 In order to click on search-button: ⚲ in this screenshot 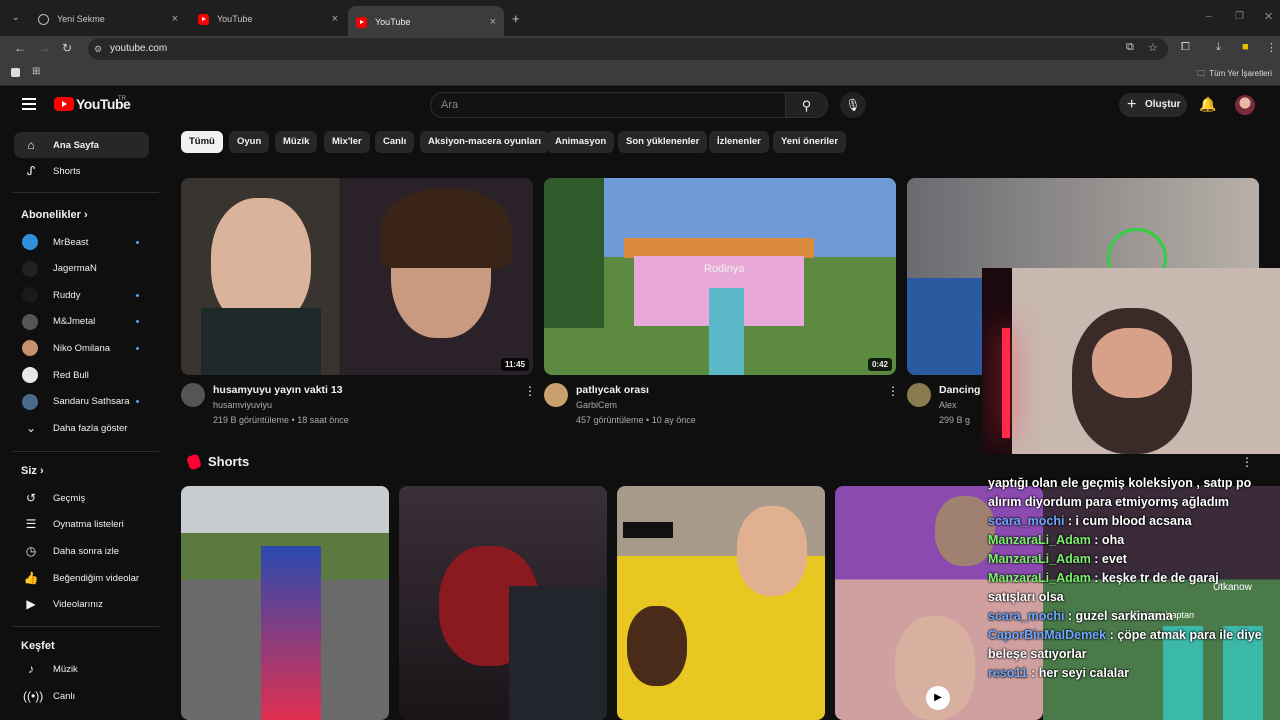, I will do `click(807, 105)`.